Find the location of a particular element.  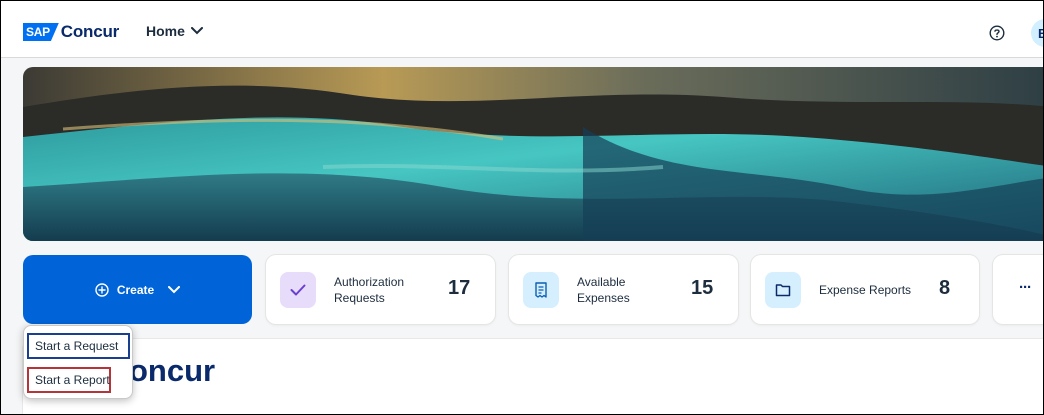

panel-title: oncur is located at coordinates (172, 370).